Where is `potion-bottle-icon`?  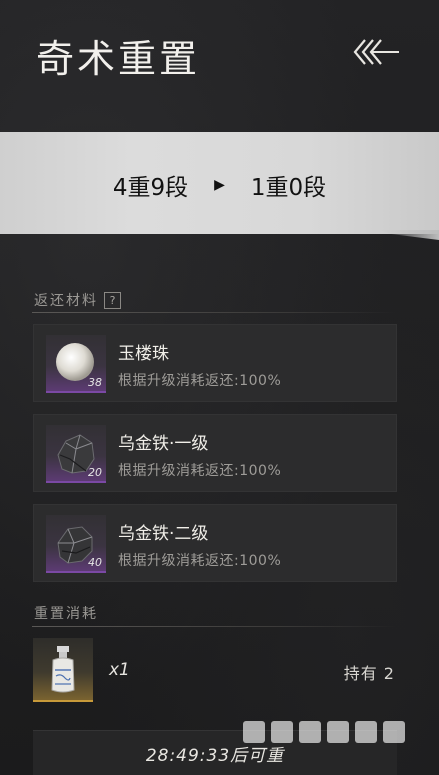 potion-bottle-icon is located at coordinates (63, 669).